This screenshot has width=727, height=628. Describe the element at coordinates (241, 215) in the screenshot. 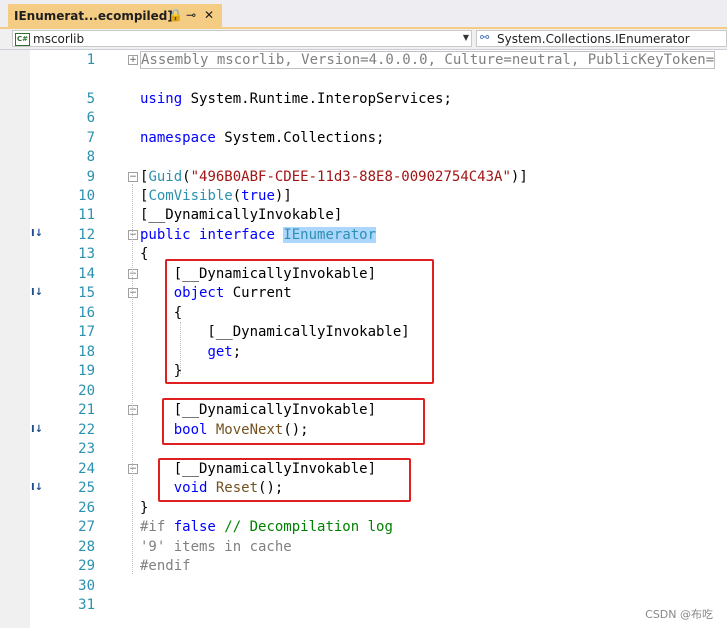

I see `code-line: [__DynamicallyInvokable]` at that location.